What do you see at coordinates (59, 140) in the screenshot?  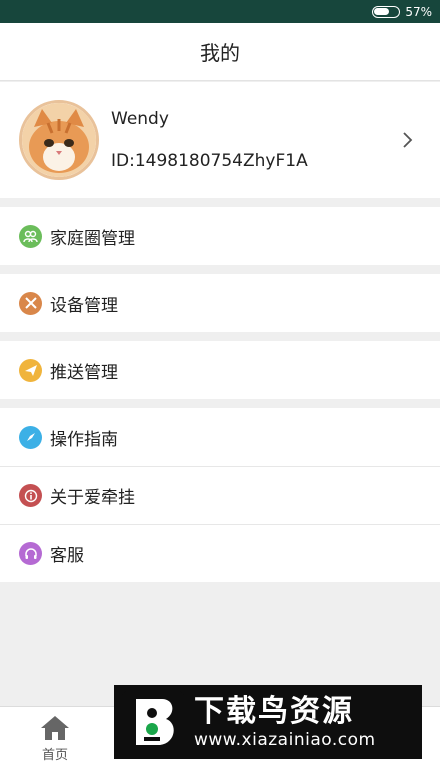 I see `avatar` at bounding box center [59, 140].